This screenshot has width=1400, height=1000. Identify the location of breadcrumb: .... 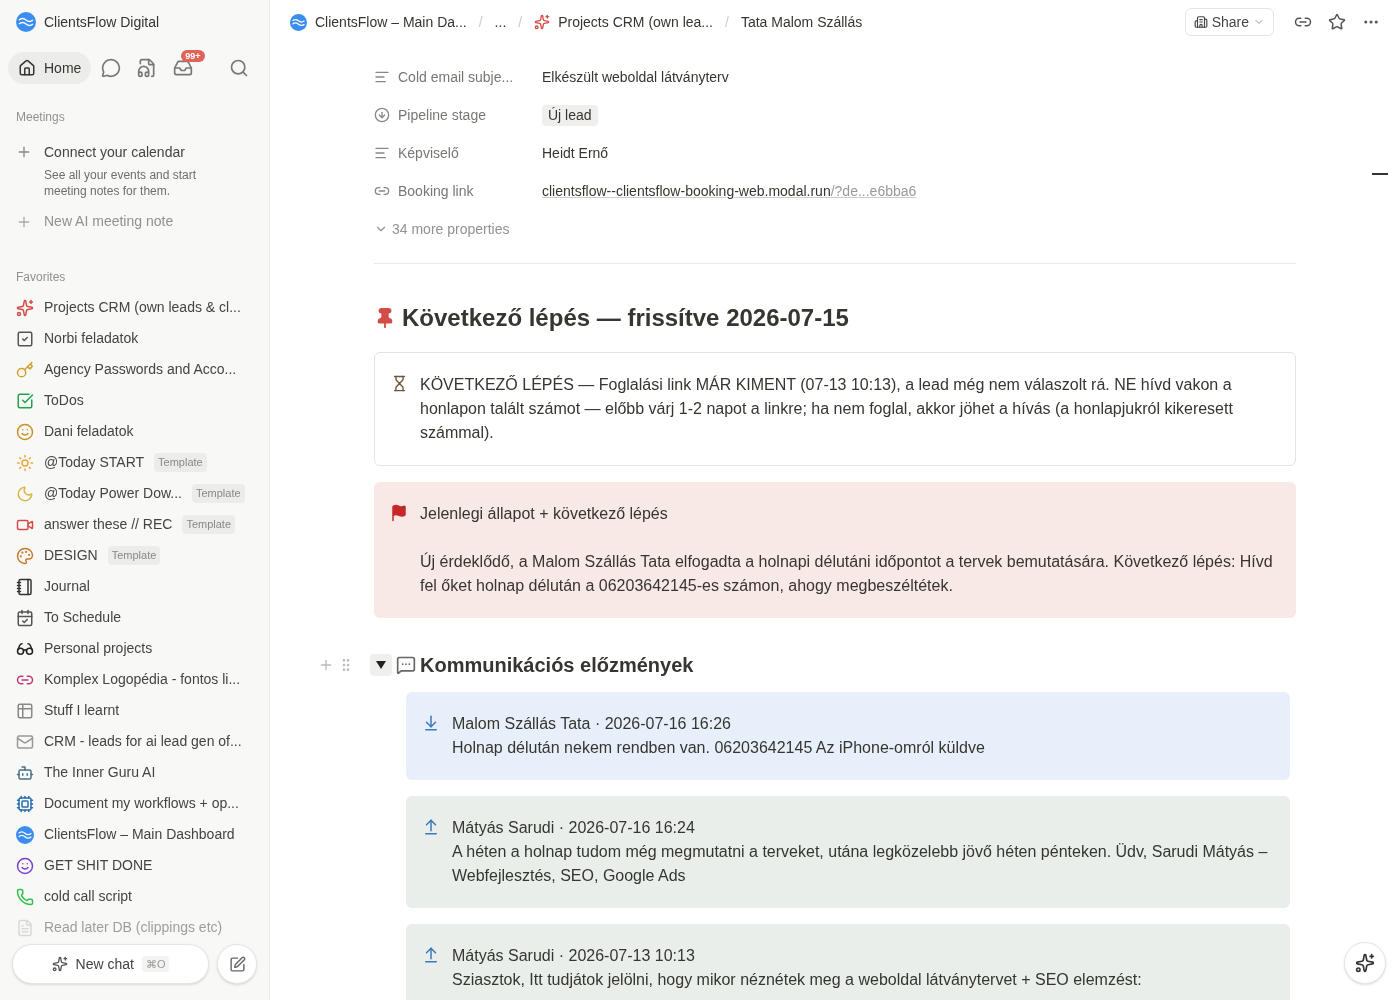
(500, 22).